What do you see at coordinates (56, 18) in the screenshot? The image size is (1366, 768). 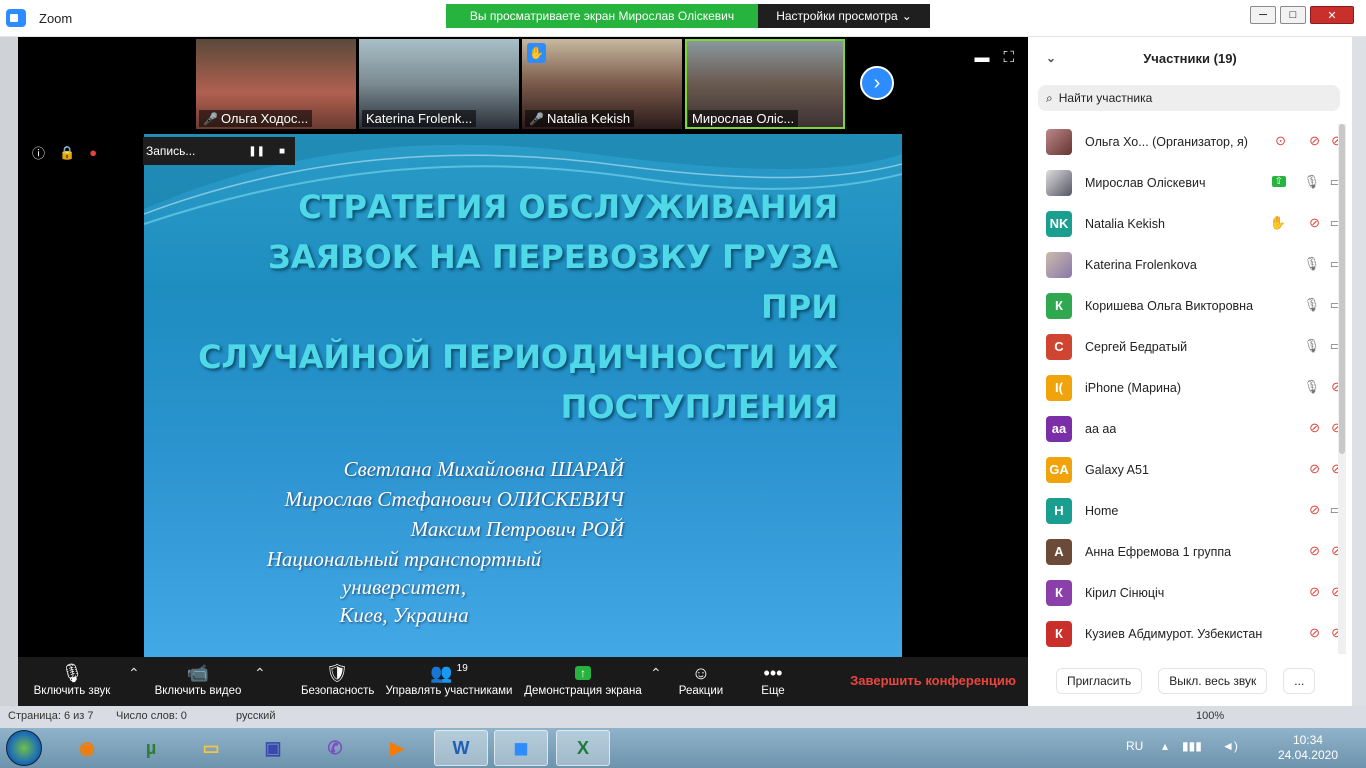 I see `app-title: Zoom` at bounding box center [56, 18].